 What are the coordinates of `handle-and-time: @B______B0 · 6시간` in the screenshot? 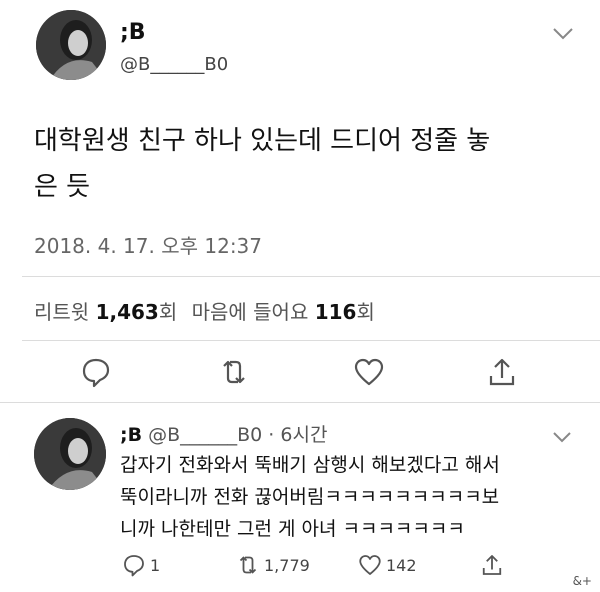 It's located at (237, 435).